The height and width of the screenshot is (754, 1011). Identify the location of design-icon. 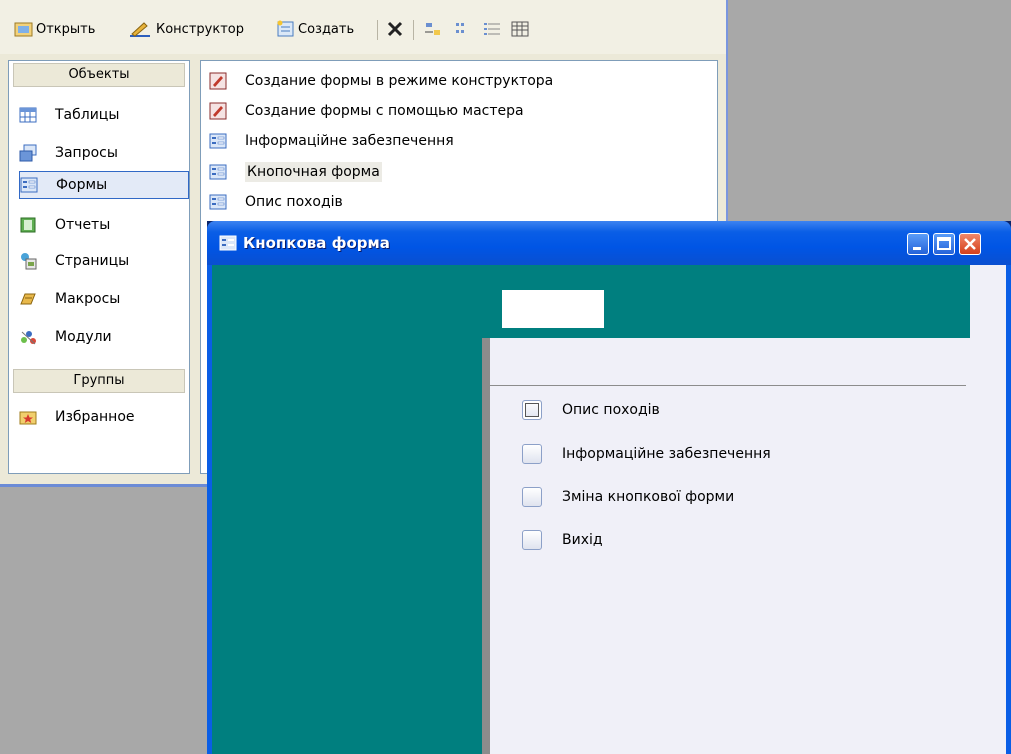
(140, 29).